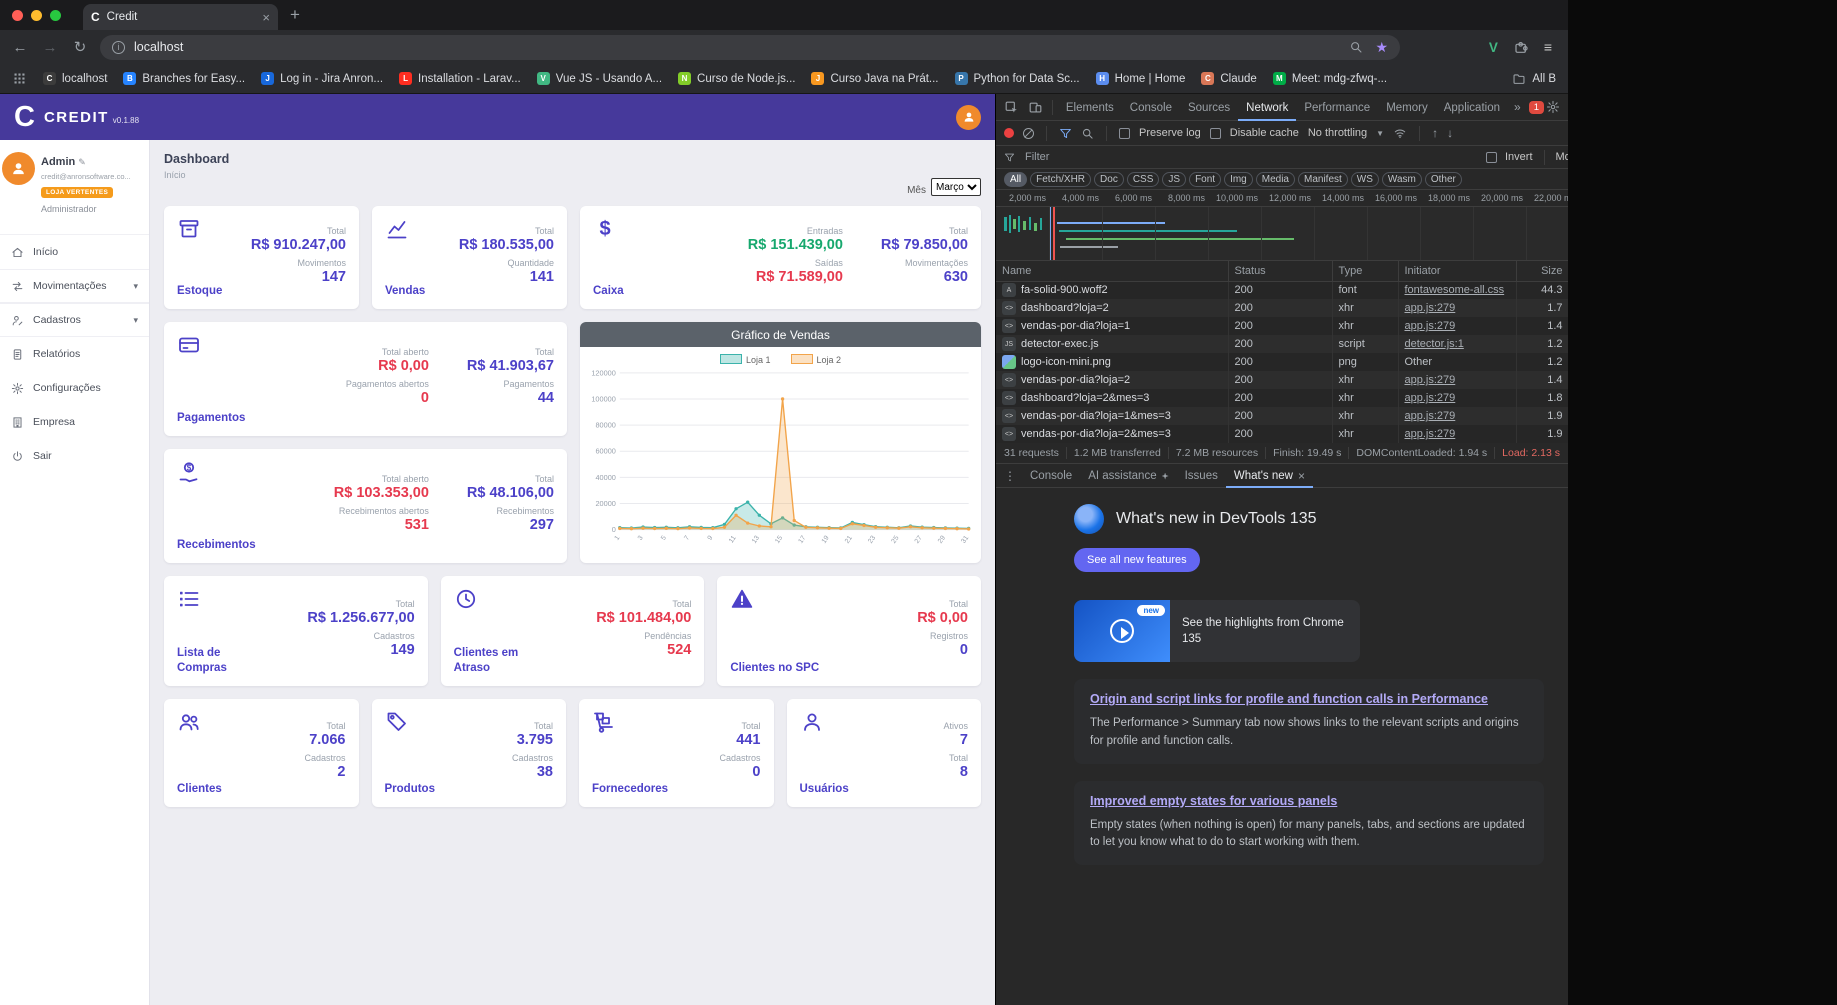 This screenshot has height=1005, width=1837. I want to click on invert-checkbox, so click(1491, 157).